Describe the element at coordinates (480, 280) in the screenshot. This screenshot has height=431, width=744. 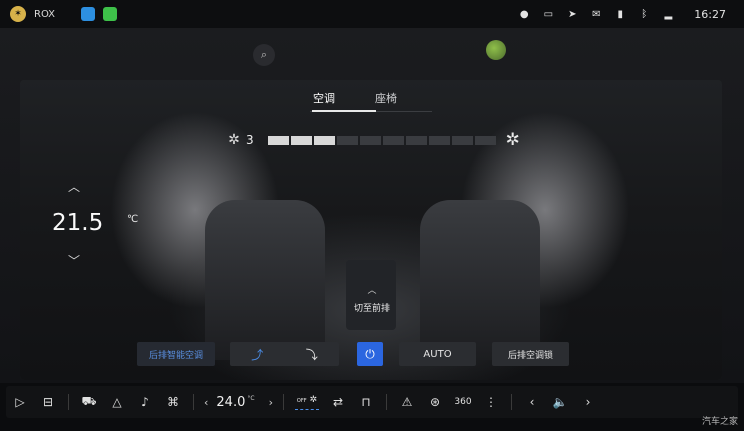
I see `right-seat` at that location.